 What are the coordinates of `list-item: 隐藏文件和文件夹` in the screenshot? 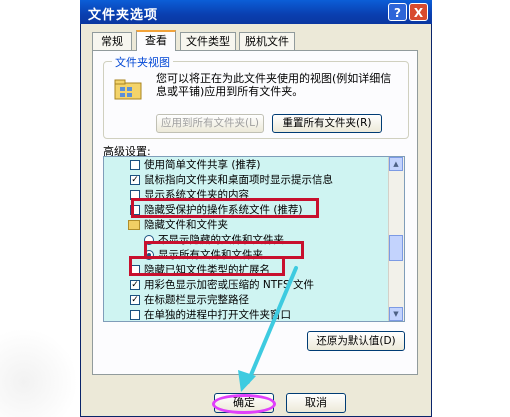 It's located at (247, 225).